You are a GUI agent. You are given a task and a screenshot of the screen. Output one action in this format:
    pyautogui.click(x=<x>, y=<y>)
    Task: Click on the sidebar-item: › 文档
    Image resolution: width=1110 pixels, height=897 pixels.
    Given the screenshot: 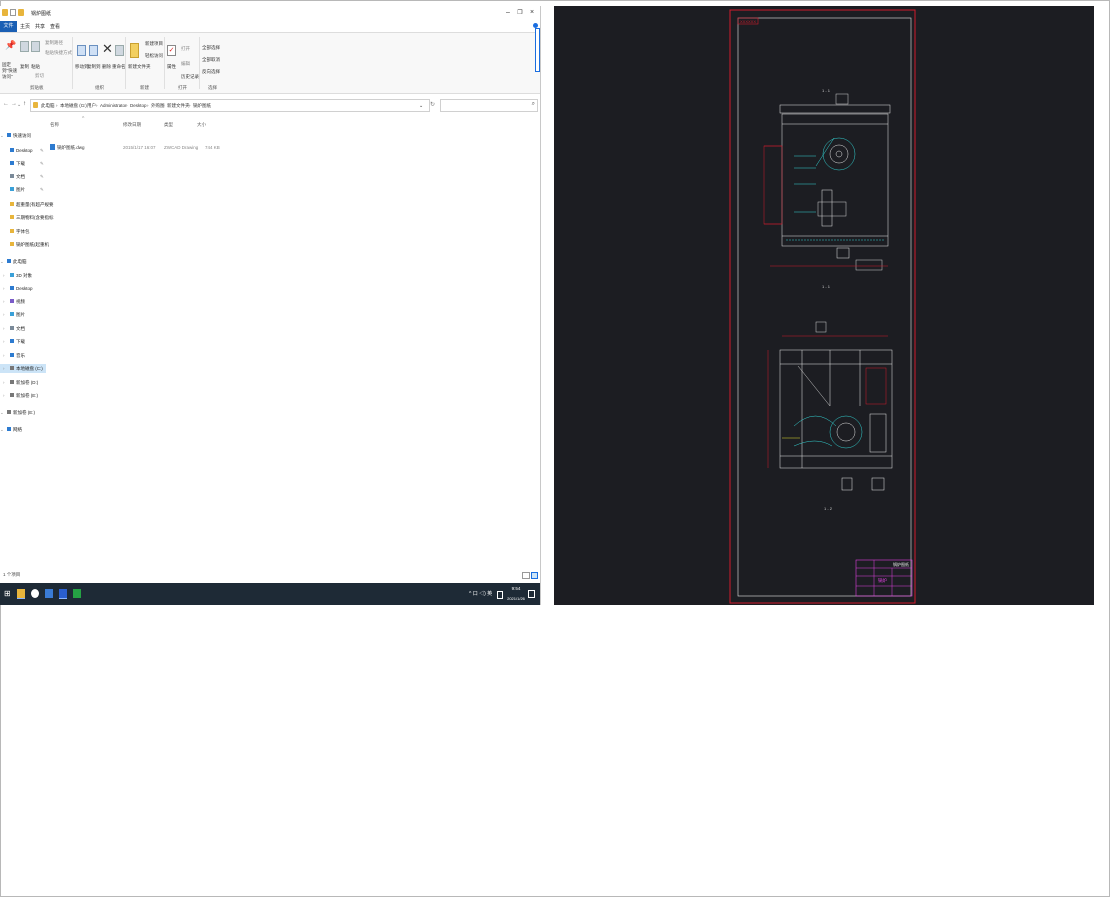 What is the action you would take?
    pyautogui.click(x=23, y=328)
    